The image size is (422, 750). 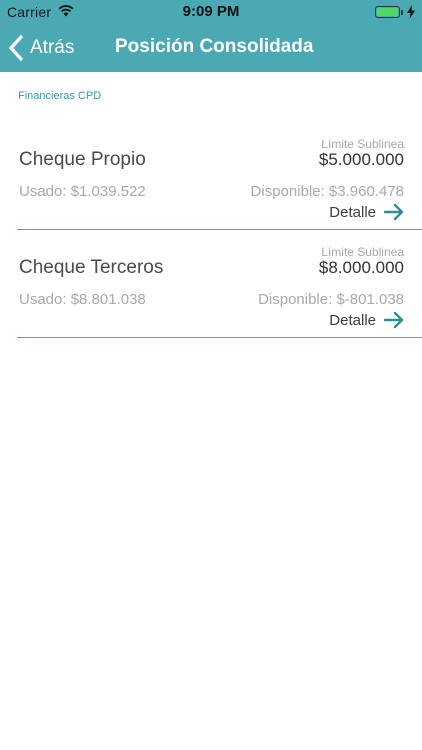 I want to click on status-bar: Carrier 9:09 PM, so click(x=211, y=12).